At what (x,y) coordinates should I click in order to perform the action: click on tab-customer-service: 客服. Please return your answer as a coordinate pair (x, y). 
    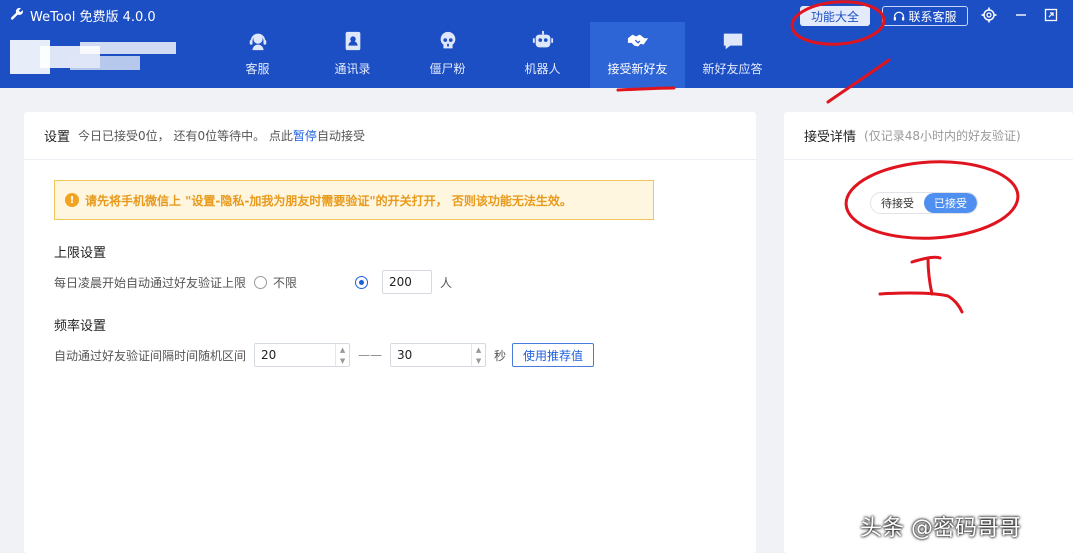
    Looking at the image, I should click on (257, 55).